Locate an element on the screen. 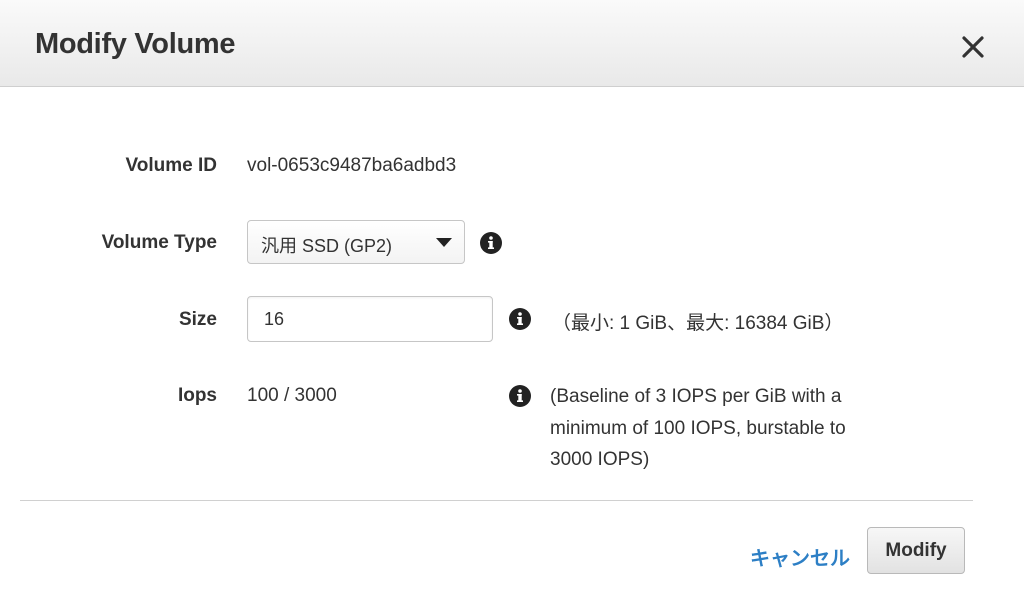 This screenshot has width=1024, height=604. dialog-header: Modify Volume is located at coordinates (512, 43).